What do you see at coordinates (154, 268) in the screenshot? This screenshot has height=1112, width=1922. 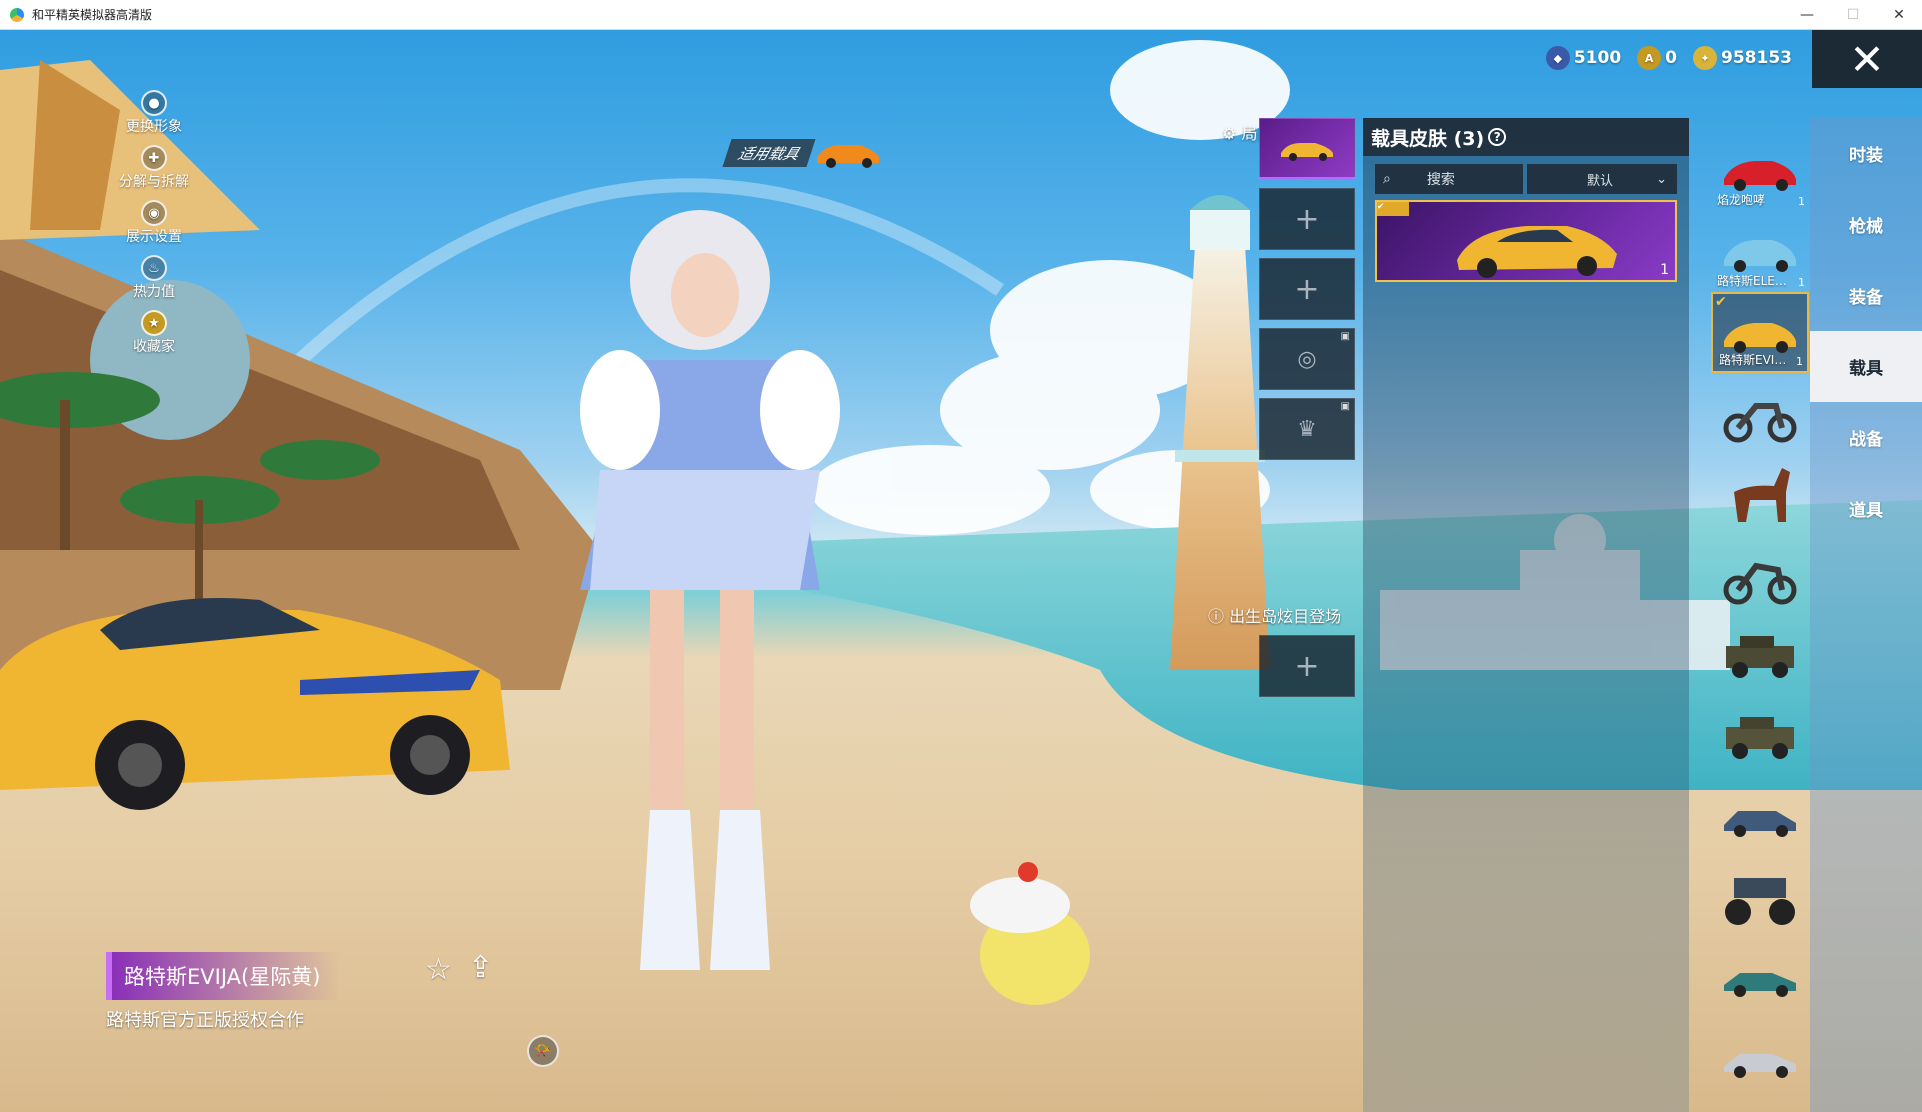 I see `flame-icon: ♨` at bounding box center [154, 268].